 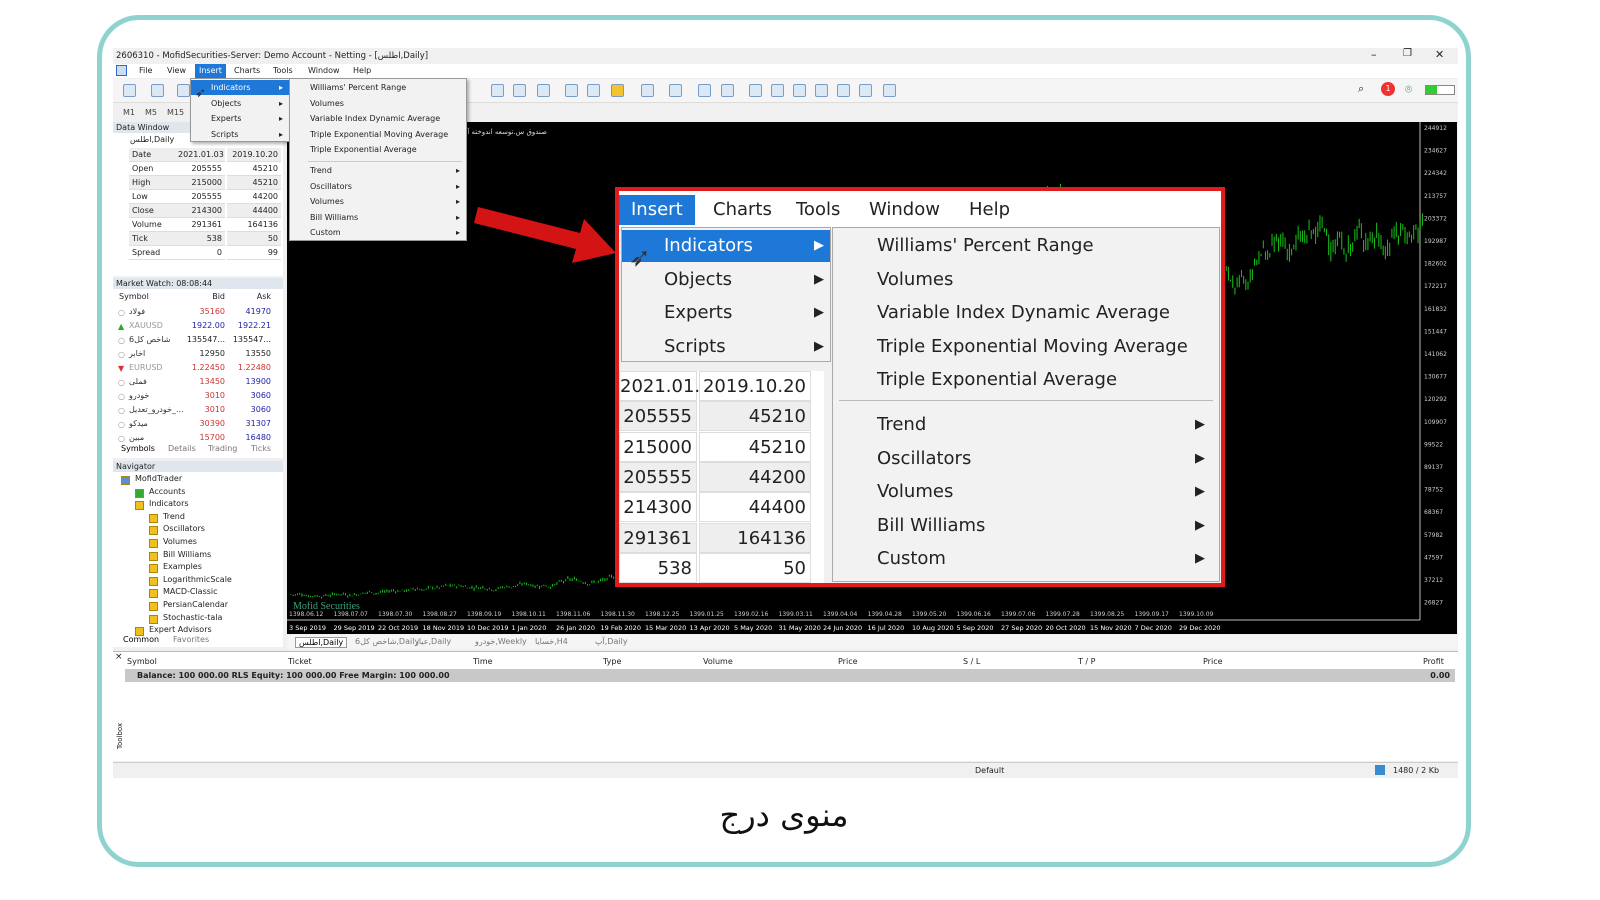 What do you see at coordinates (149, 339) in the screenshot?
I see `symbol-name: شاخص کل6` at bounding box center [149, 339].